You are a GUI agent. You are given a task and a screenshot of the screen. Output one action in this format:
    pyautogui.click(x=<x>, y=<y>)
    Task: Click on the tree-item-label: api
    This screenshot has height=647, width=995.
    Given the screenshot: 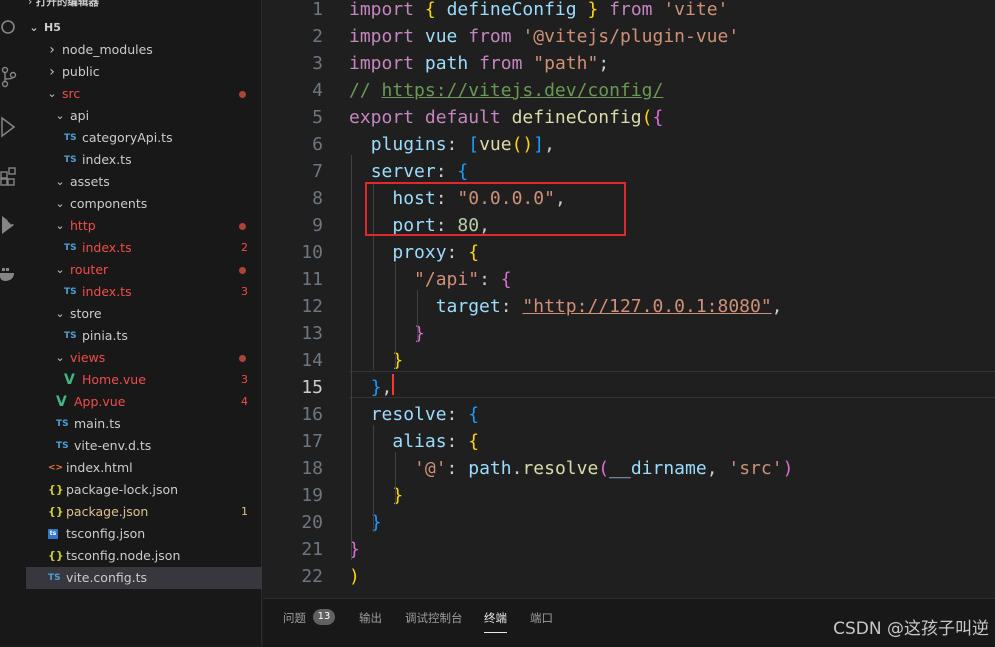 What is the action you would take?
    pyautogui.click(x=80, y=115)
    